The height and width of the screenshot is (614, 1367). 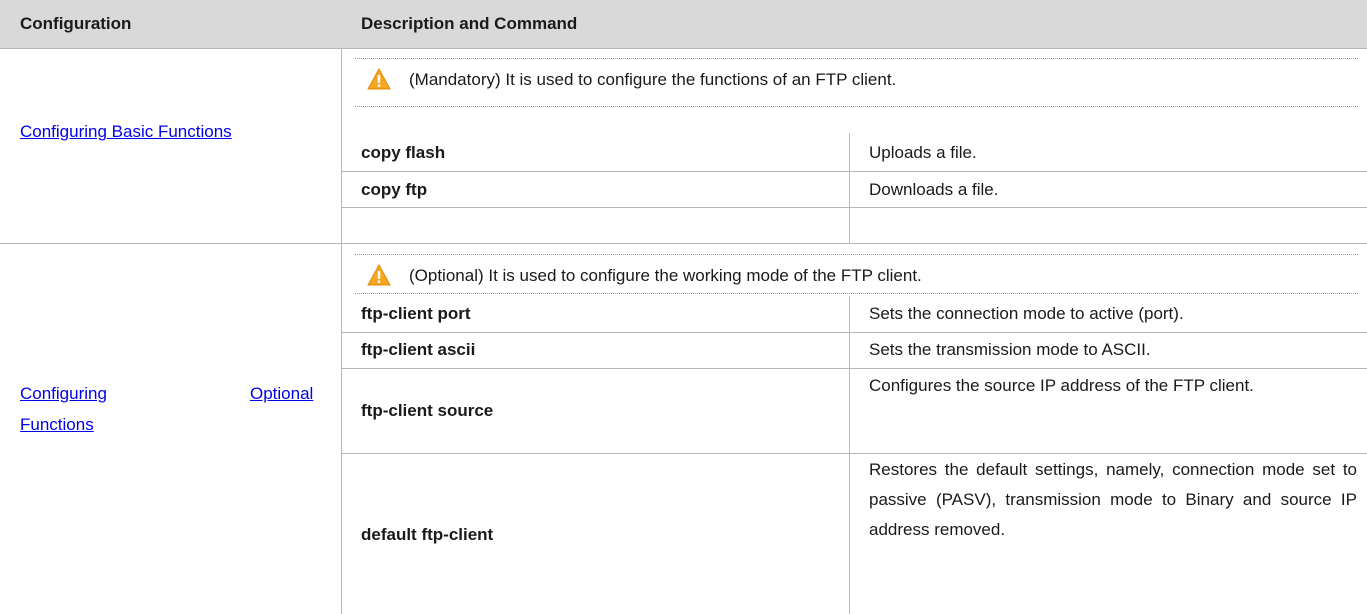 What do you see at coordinates (683, 48) in the screenshot?
I see `header-divider` at bounding box center [683, 48].